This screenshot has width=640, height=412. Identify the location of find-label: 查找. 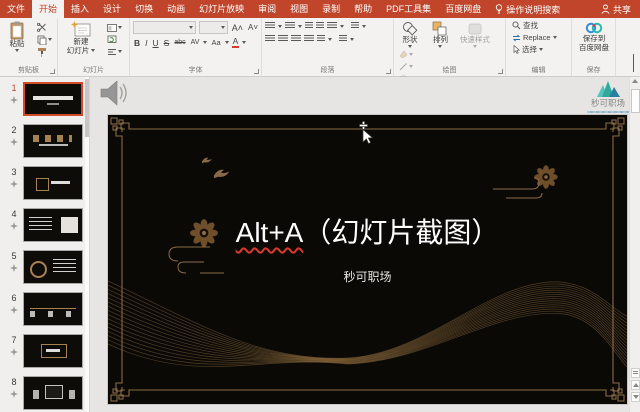
(530, 25).